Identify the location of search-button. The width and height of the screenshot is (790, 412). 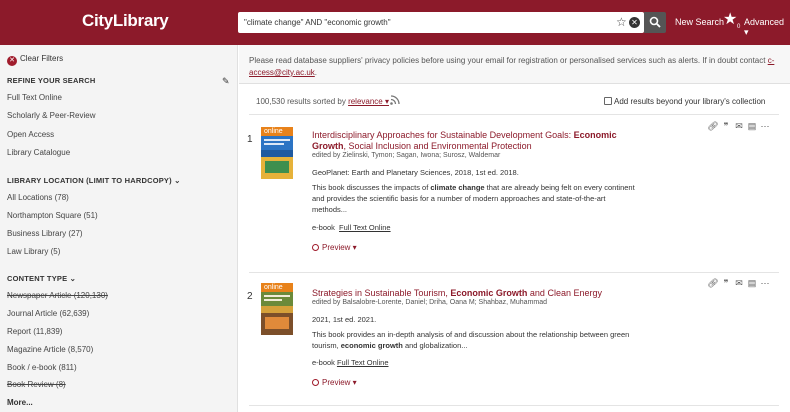
(655, 22).